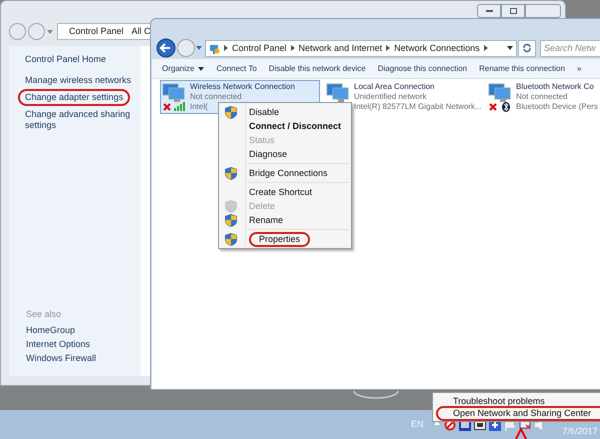 This screenshot has height=439, width=600. What do you see at coordinates (183, 68) in the screenshot?
I see `toolbar-button: Organize` at bounding box center [183, 68].